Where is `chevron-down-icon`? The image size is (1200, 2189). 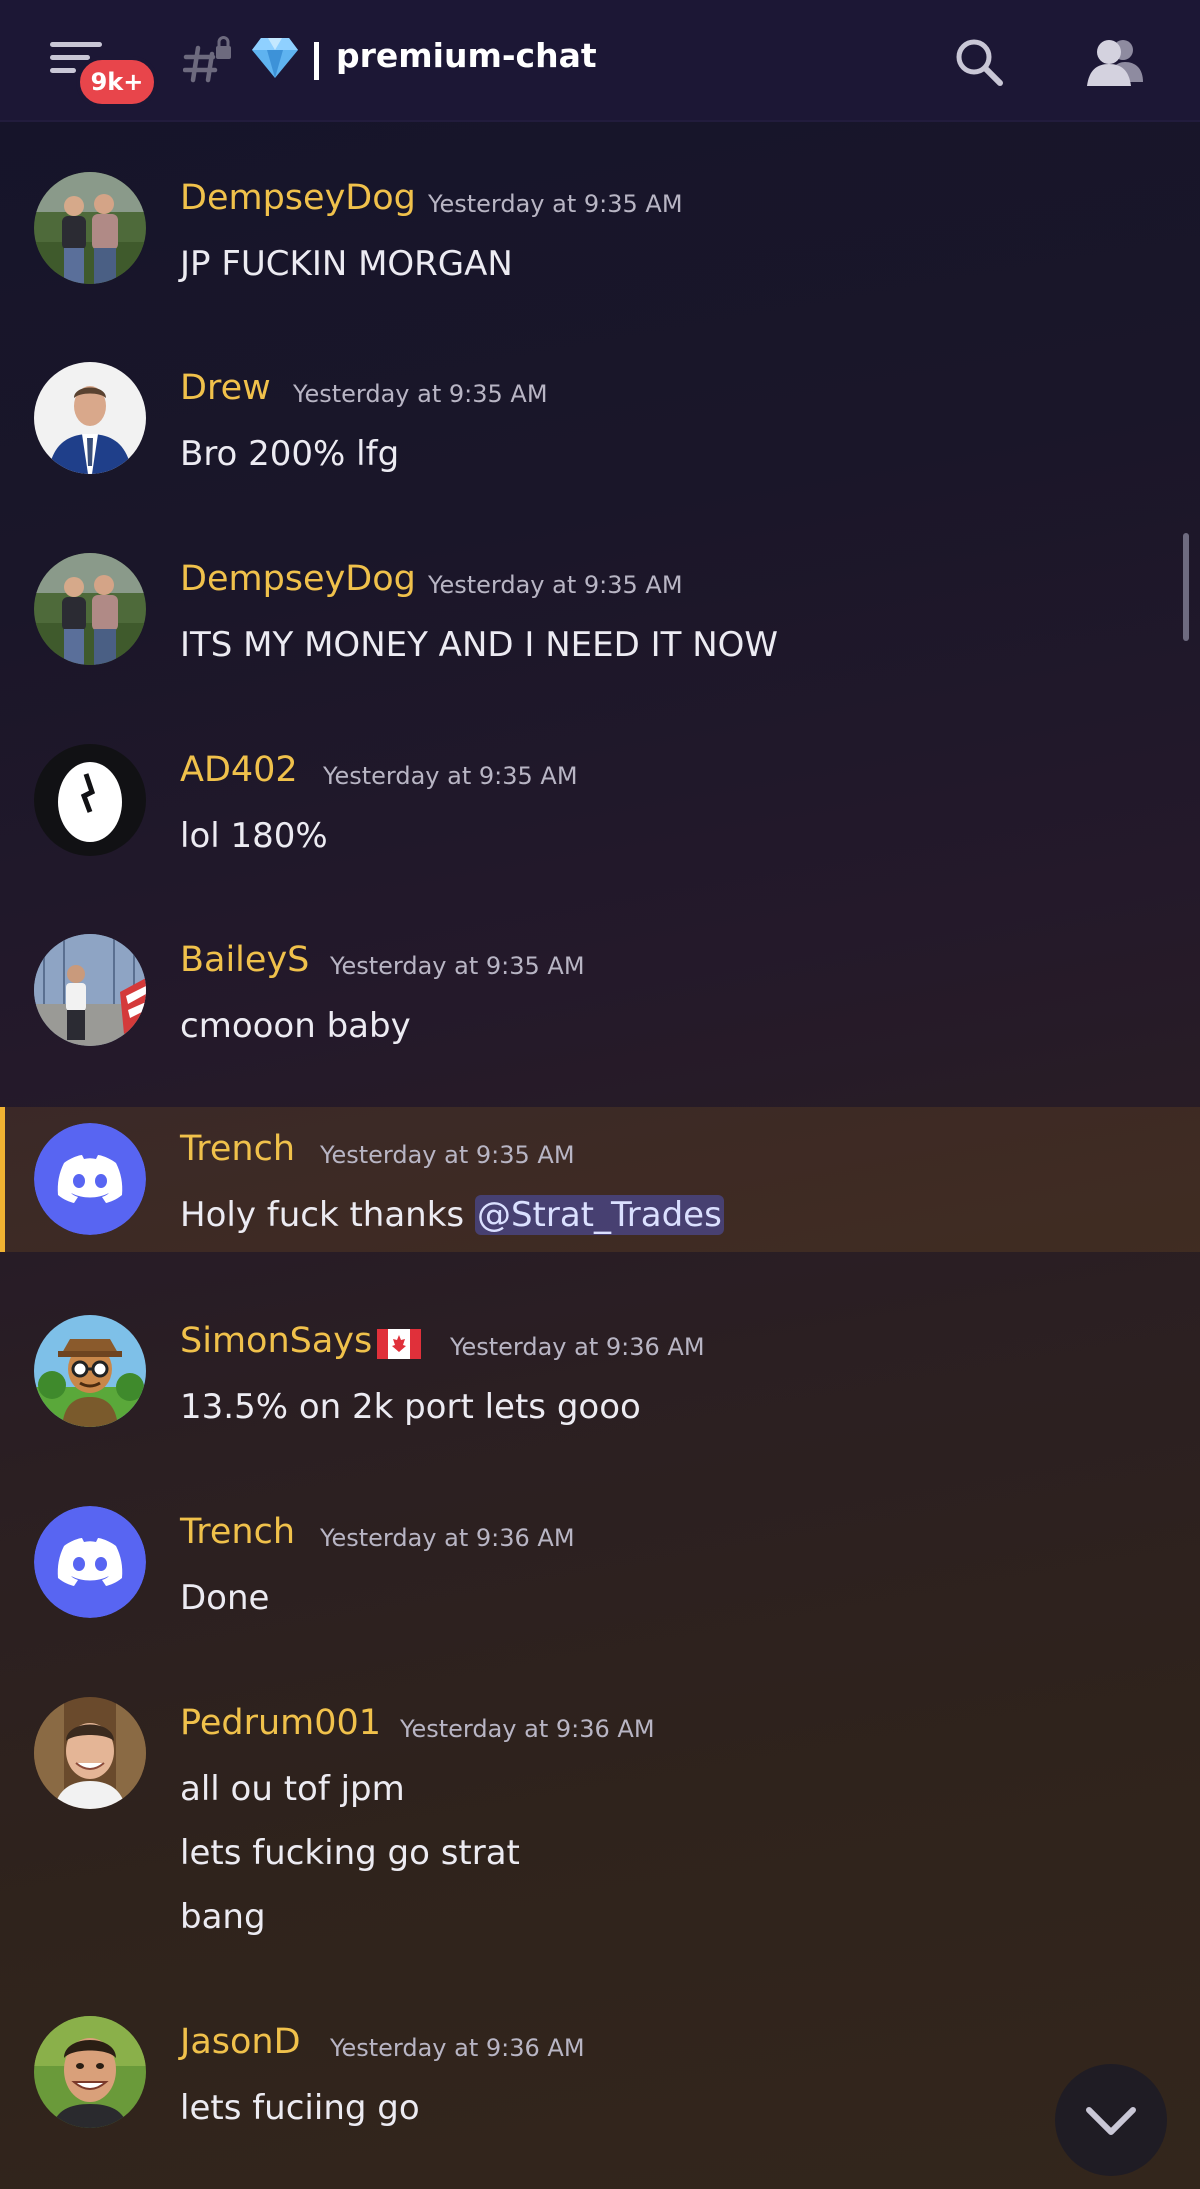 chevron-down-icon is located at coordinates (1111, 2121).